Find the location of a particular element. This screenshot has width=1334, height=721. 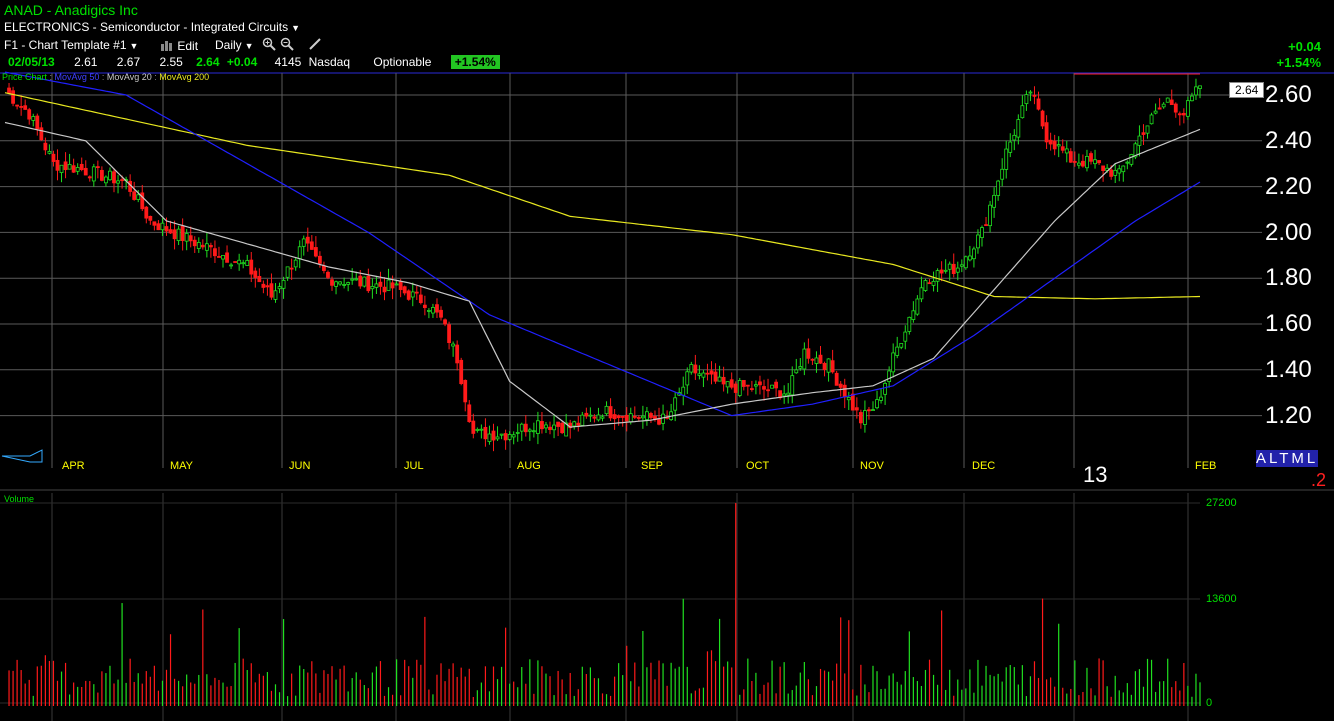

last-price-tag: 2.64 is located at coordinates (1247, 90).